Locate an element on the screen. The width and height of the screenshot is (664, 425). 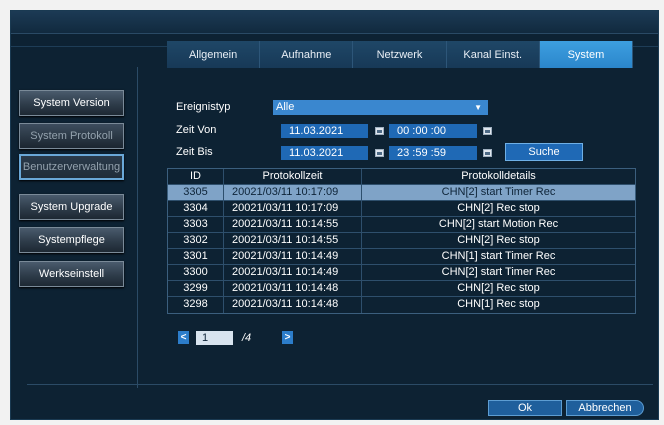
column-header-details: Protokolldetails is located at coordinates (498, 176).